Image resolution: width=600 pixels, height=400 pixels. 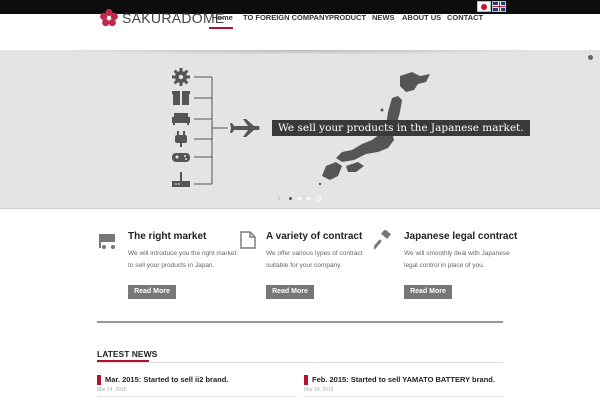 What do you see at coordinates (181, 179) in the screenshot?
I see `router-icon` at bounding box center [181, 179].